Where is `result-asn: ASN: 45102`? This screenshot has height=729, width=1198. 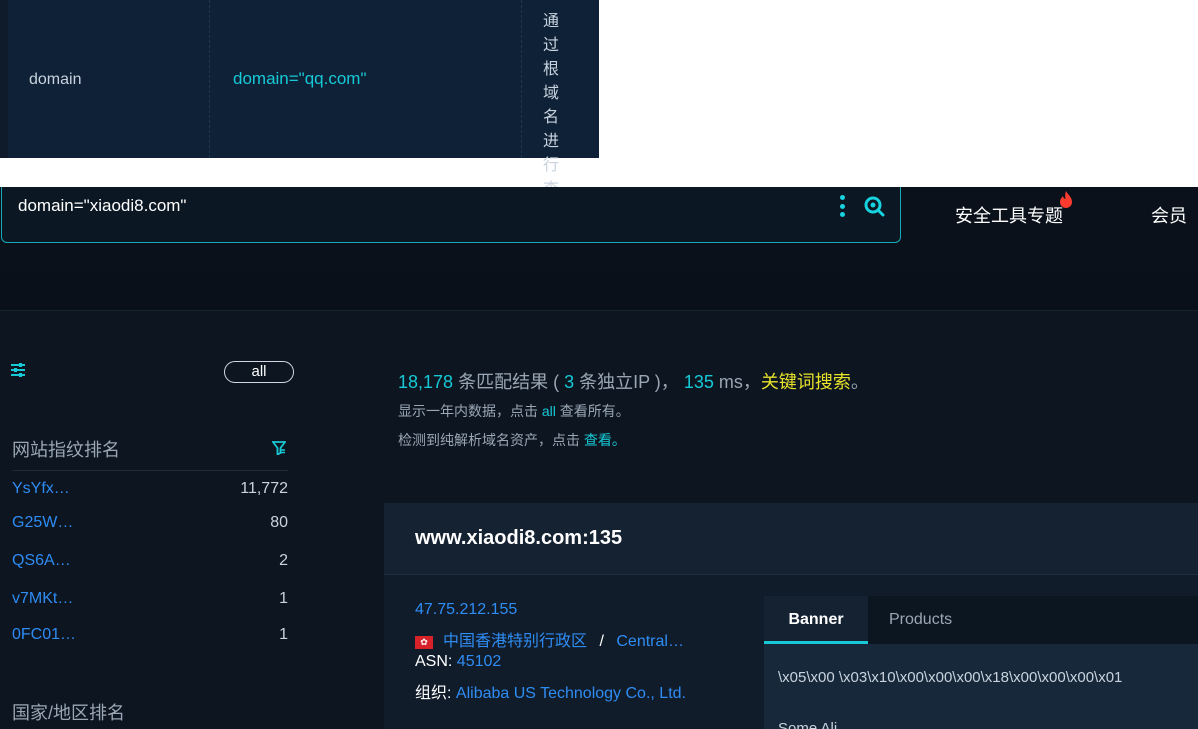 result-asn: ASN: 45102 is located at coordinates (458, 662).